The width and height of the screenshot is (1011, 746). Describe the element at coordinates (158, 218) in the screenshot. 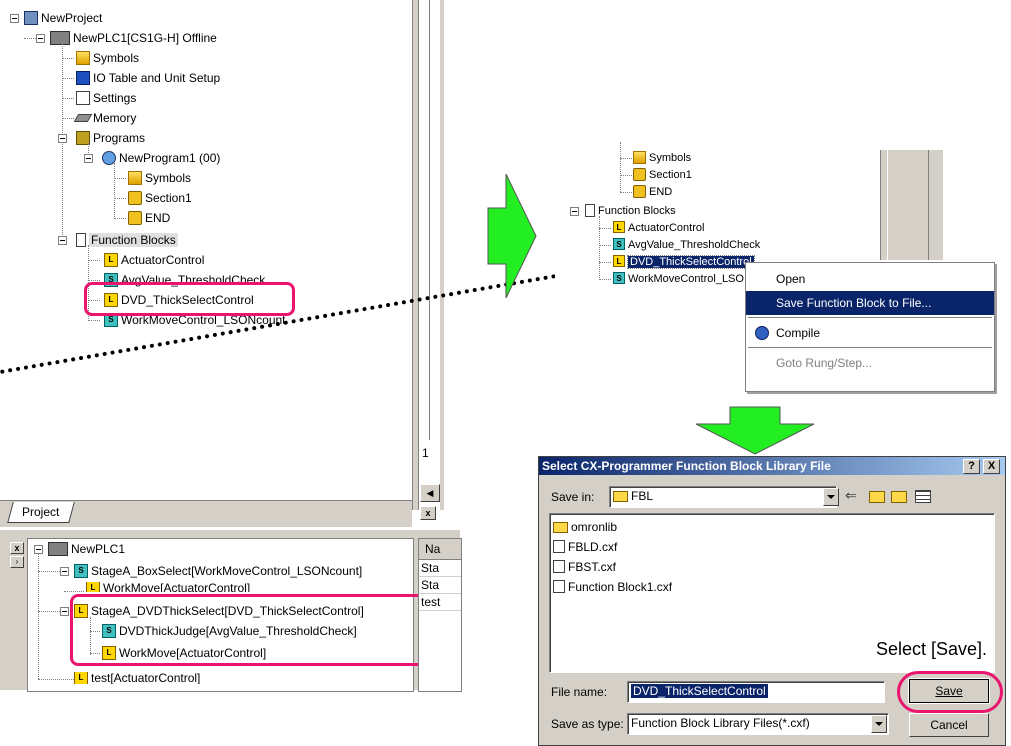

I see `tree-label: END` at that location.